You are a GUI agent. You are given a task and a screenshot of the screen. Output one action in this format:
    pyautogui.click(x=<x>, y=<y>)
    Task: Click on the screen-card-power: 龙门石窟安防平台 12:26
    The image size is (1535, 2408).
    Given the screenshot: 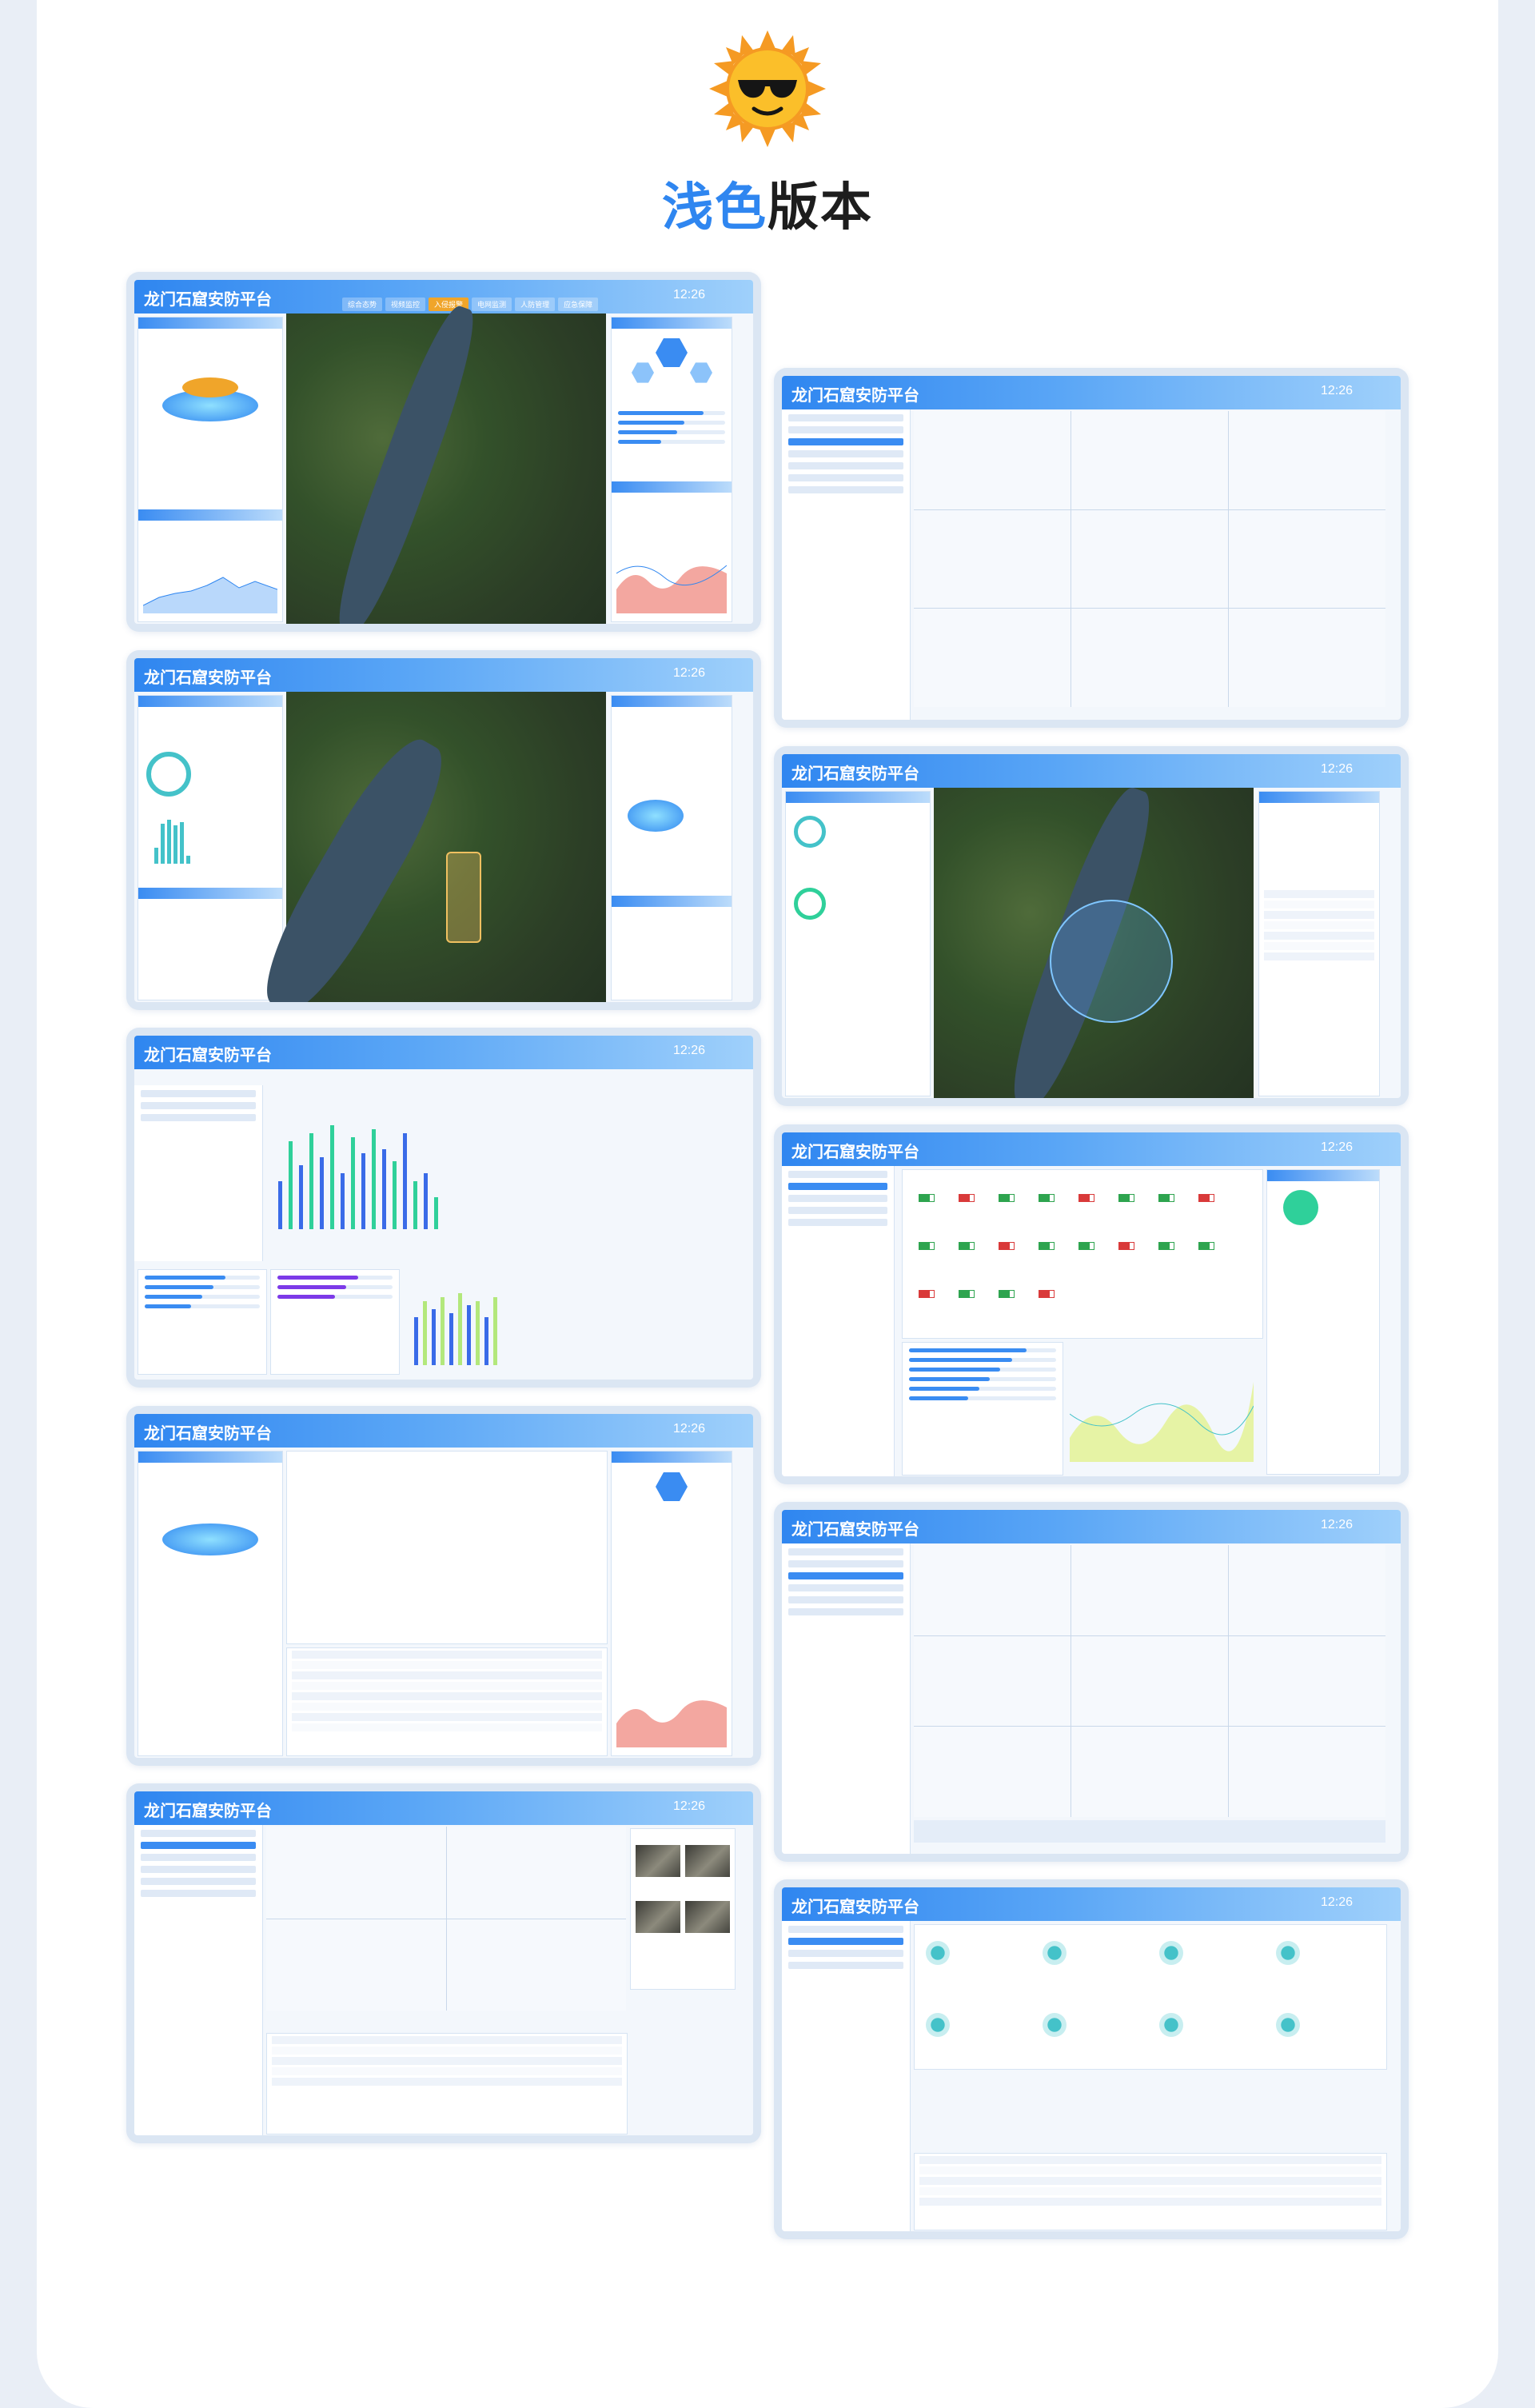 What is the action you would take?
    pyautogui.click(x=1091, y=1304)
    